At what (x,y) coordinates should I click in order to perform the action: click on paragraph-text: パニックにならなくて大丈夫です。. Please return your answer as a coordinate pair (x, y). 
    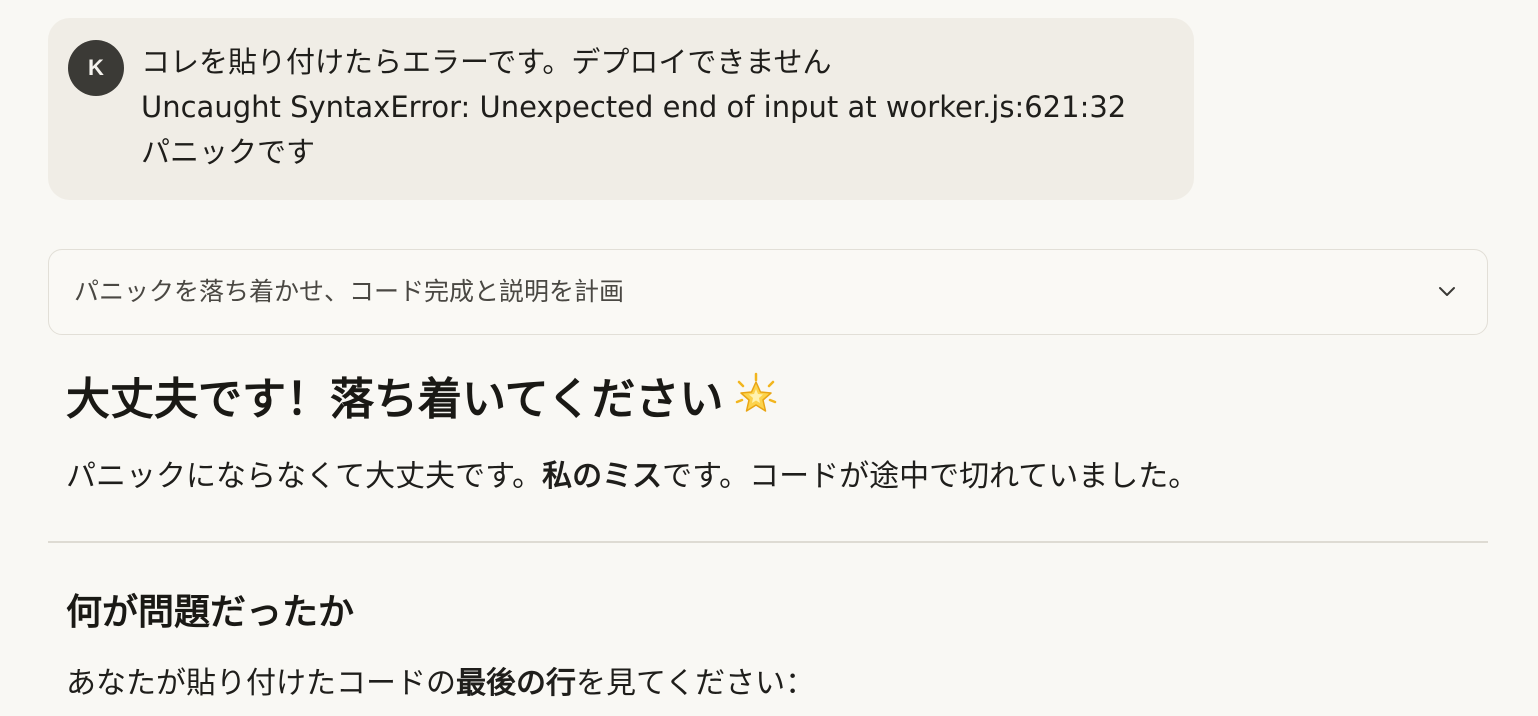
    Looking at the image, I should click on (304, 476).